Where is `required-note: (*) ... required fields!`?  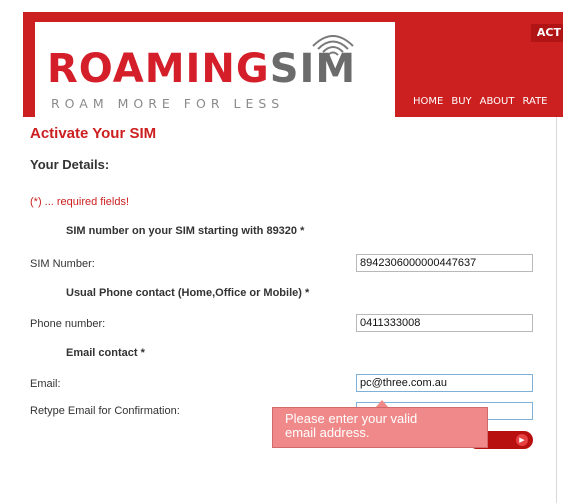 required-note: (*) ... required fields! is located at coordinates (80, 202).